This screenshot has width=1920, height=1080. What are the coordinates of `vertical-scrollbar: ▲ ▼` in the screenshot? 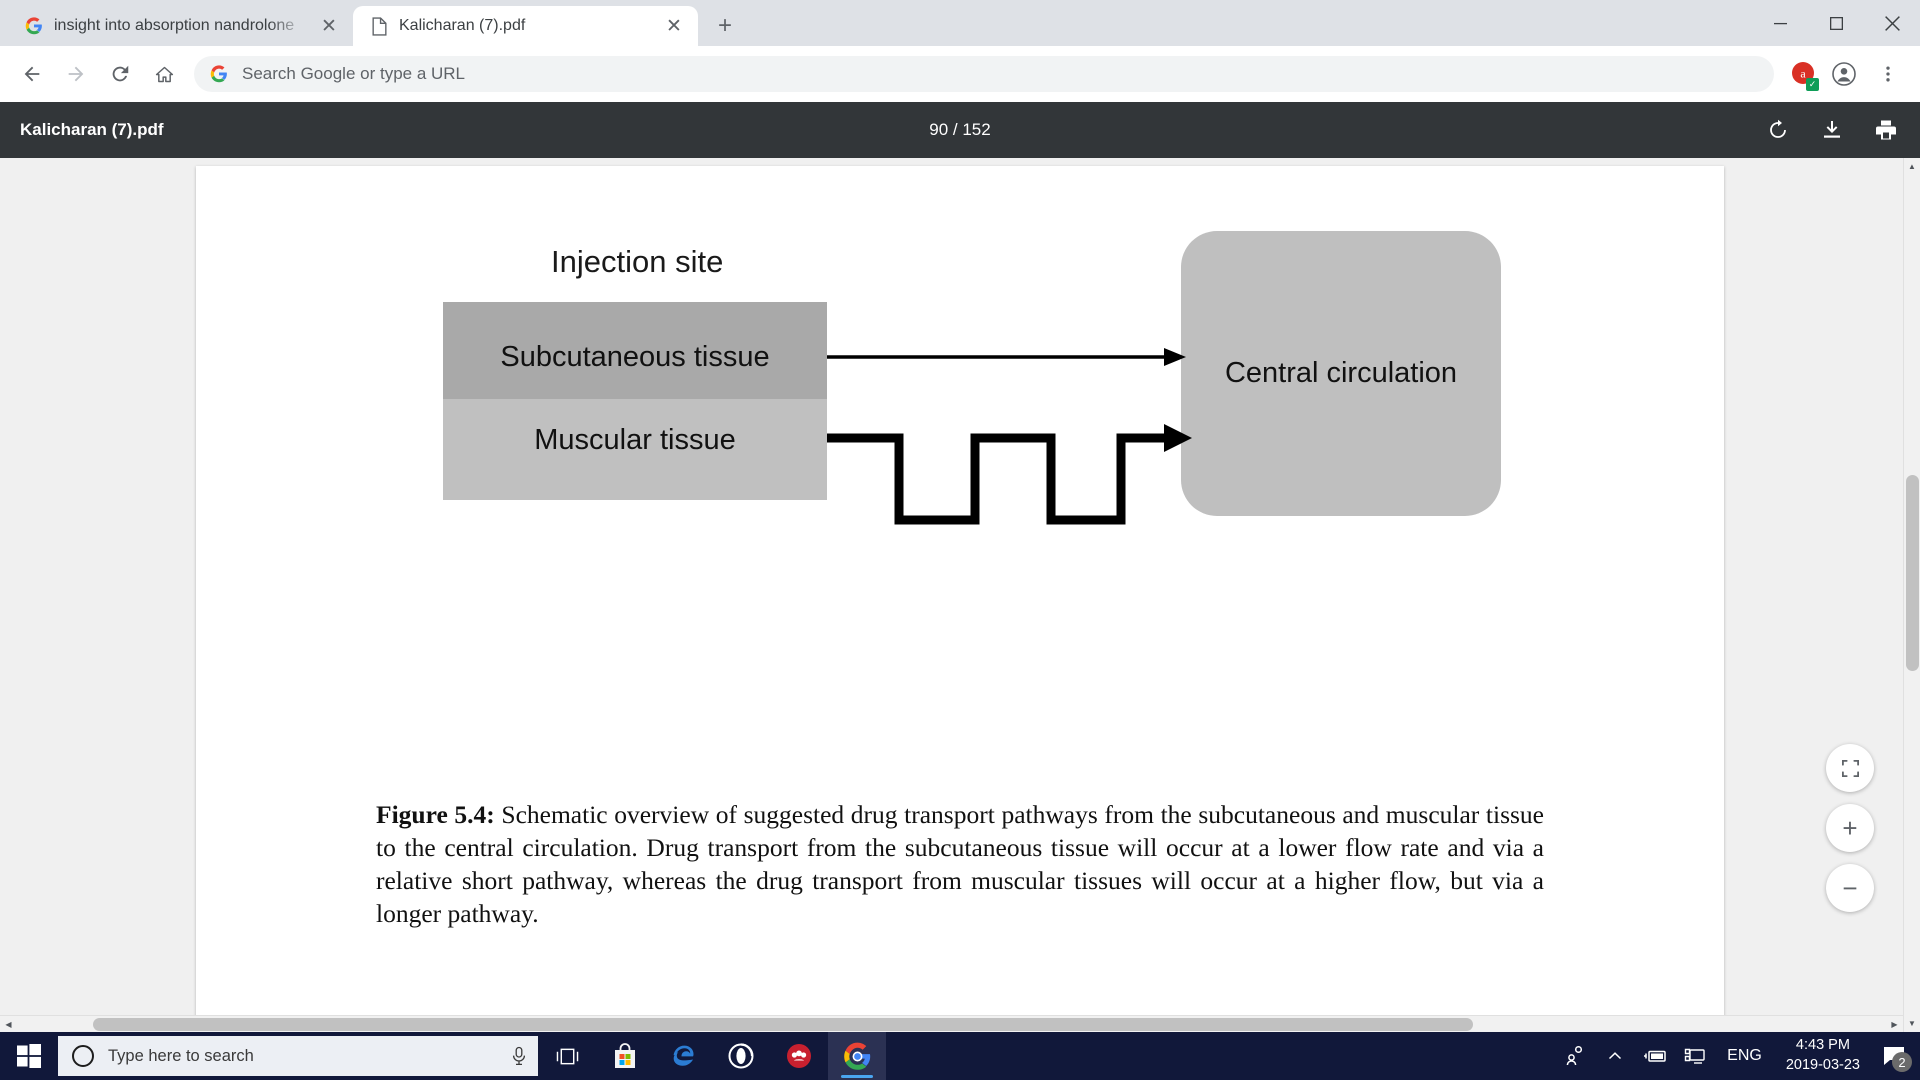 It's located at (1911, 595).